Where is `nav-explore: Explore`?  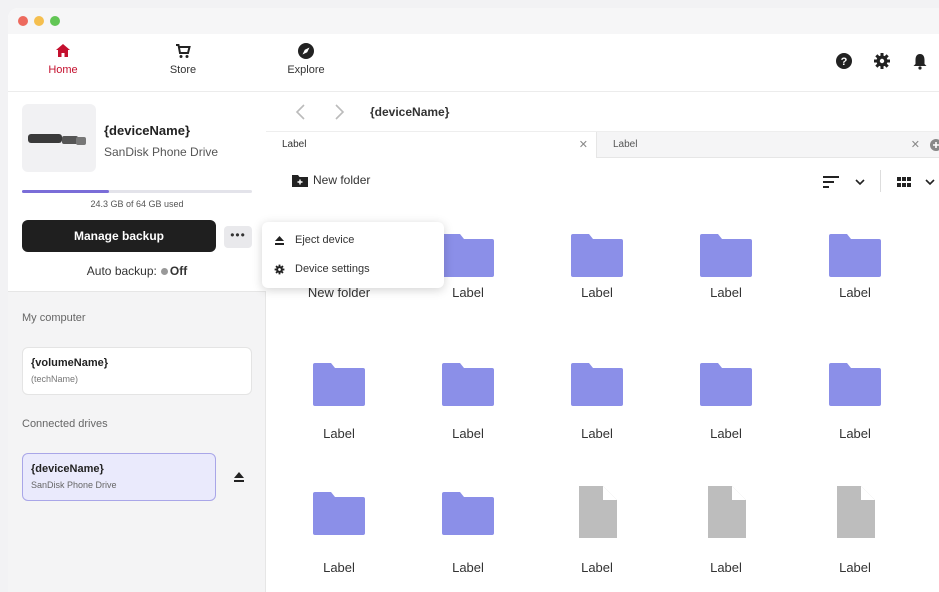
nav-explore: Explore is located at coordinates (306, 59).